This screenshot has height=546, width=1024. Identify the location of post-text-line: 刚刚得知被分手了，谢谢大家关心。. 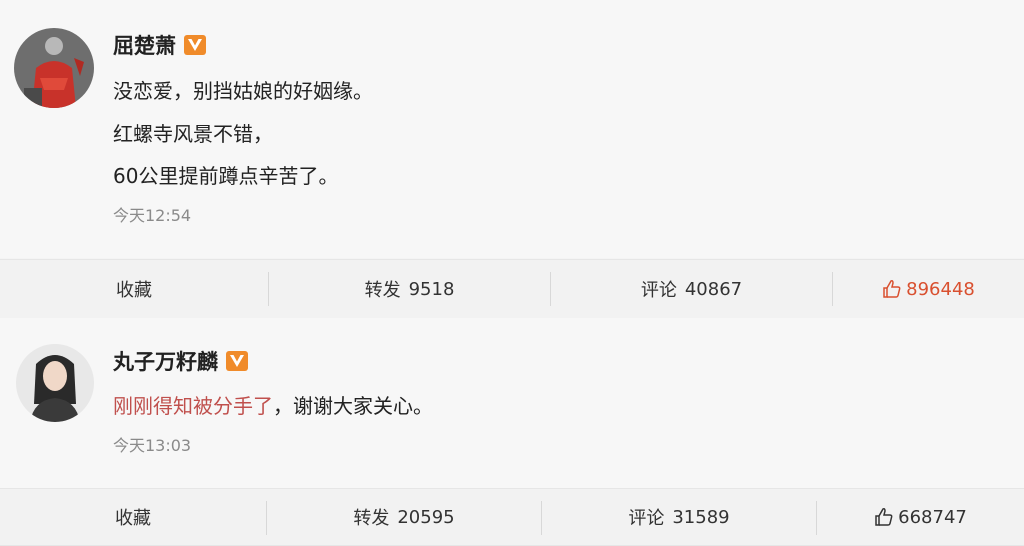
(273, 404).